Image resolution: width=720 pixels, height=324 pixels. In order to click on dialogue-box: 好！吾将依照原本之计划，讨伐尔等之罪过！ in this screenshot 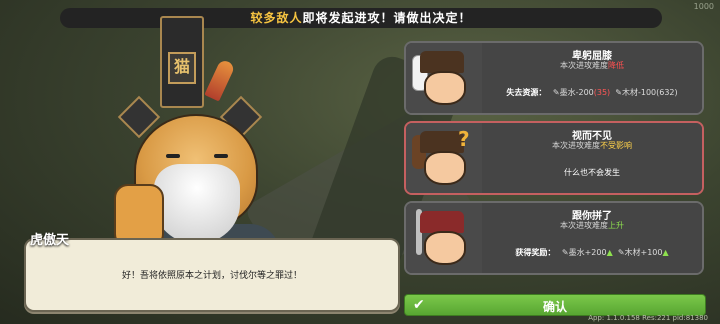, I will do `click(212, 275)`.